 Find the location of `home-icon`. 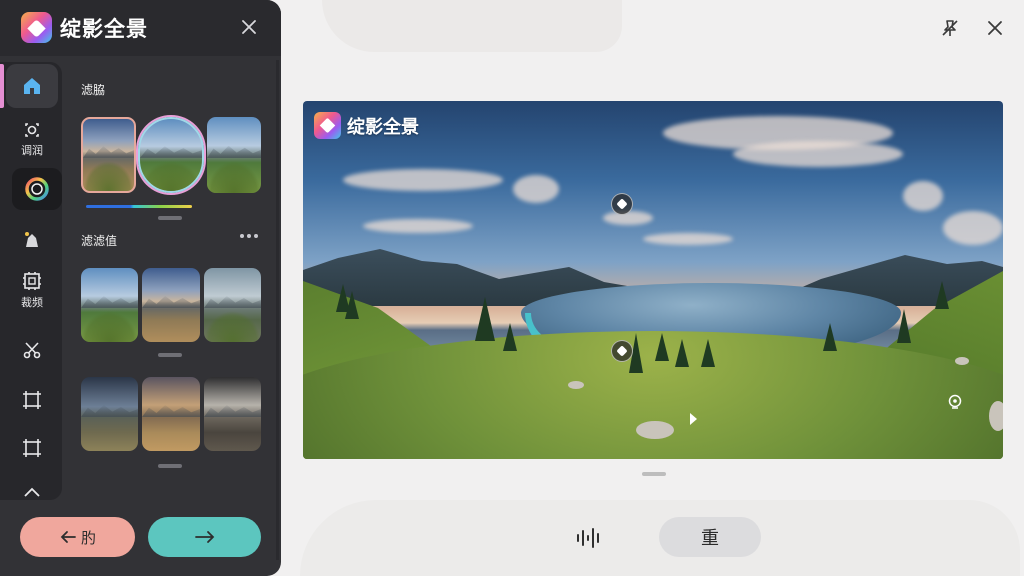

home-icon is located at coordinates (32, 86).